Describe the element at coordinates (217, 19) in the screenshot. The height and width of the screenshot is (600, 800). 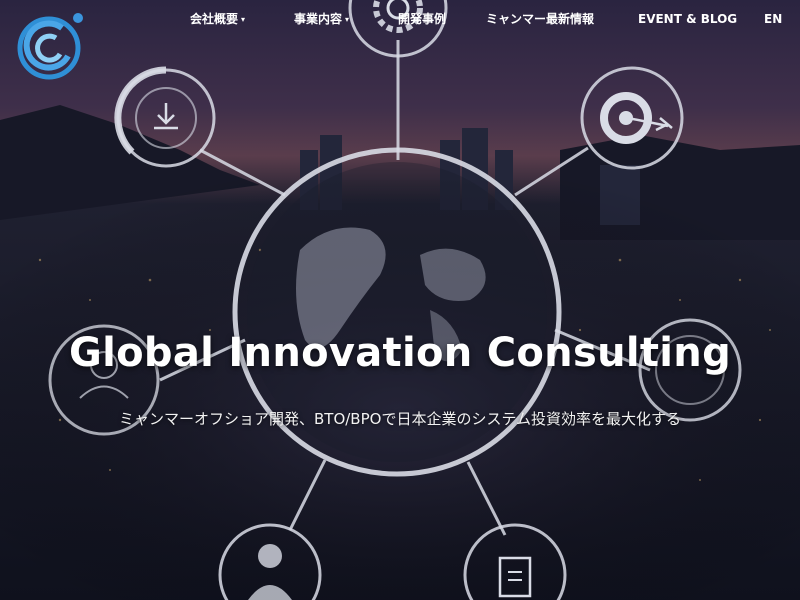
I see `nav-item-company: 会社概要 ▾` at that location.